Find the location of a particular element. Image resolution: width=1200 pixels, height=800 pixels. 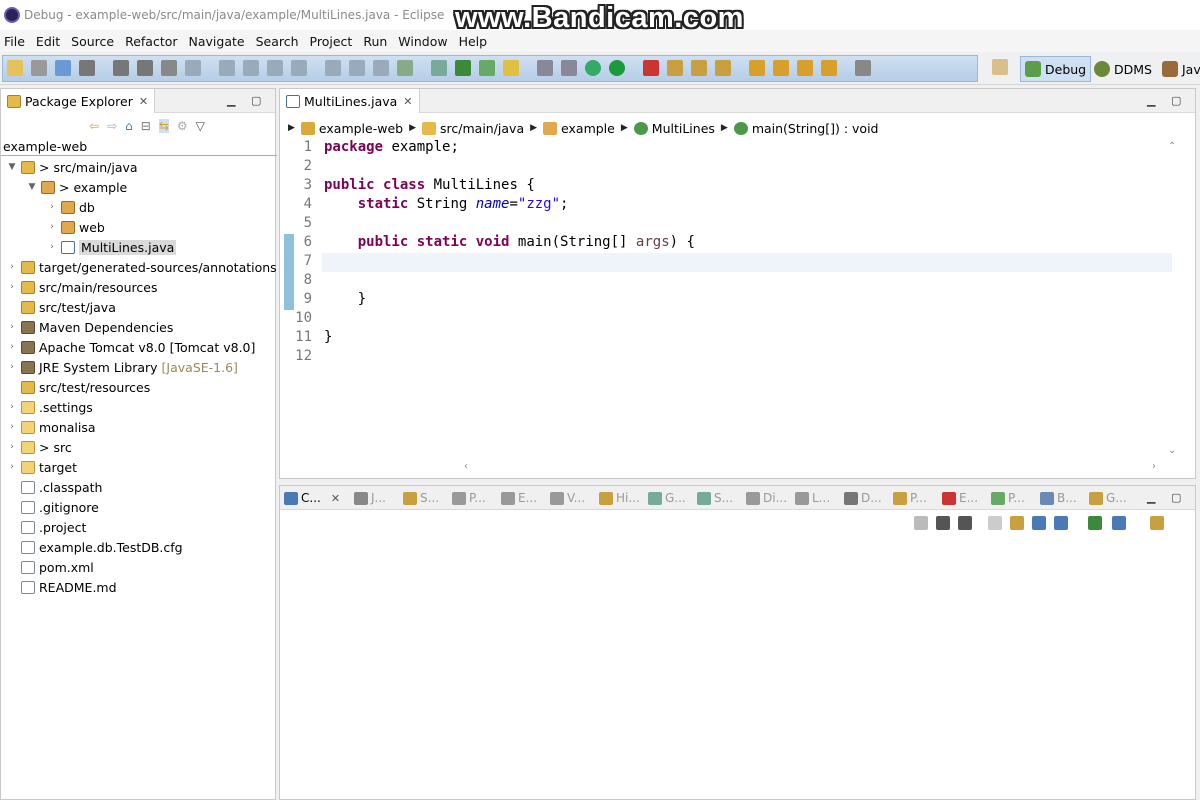

scroll-left-icon: ‹ is located at coordinates (466, 466).